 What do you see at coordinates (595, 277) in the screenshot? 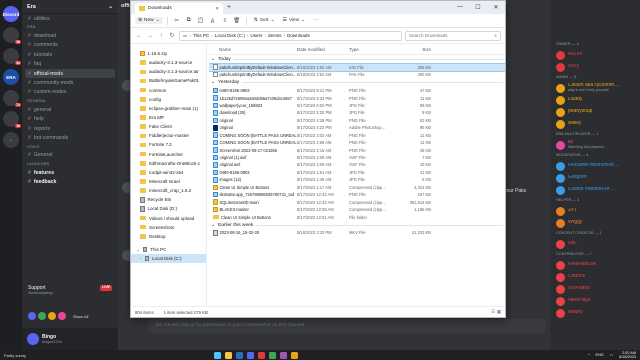
I see `member-item: Chance` at bounding box center [595, 277].